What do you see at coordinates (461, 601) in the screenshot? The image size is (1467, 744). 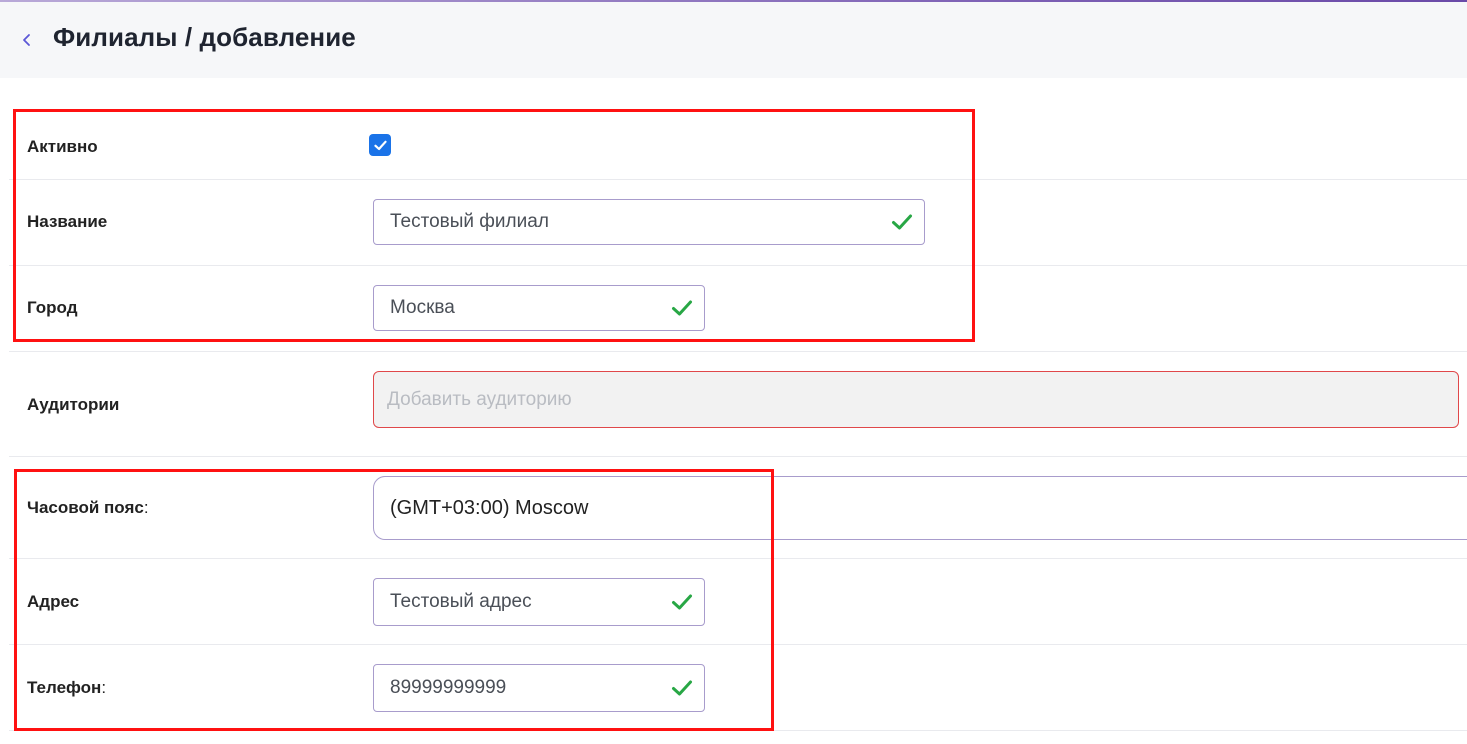 I see `address-input-value: Тестовый адрес` at bounding box center [461, 601].